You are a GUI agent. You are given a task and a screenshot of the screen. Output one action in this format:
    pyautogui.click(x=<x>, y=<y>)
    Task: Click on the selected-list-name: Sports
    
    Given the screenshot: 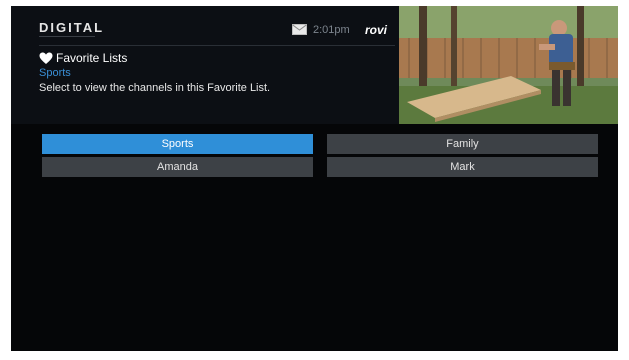 What is the action you would take?
    pyautogui.click(x=55, y=73)
    